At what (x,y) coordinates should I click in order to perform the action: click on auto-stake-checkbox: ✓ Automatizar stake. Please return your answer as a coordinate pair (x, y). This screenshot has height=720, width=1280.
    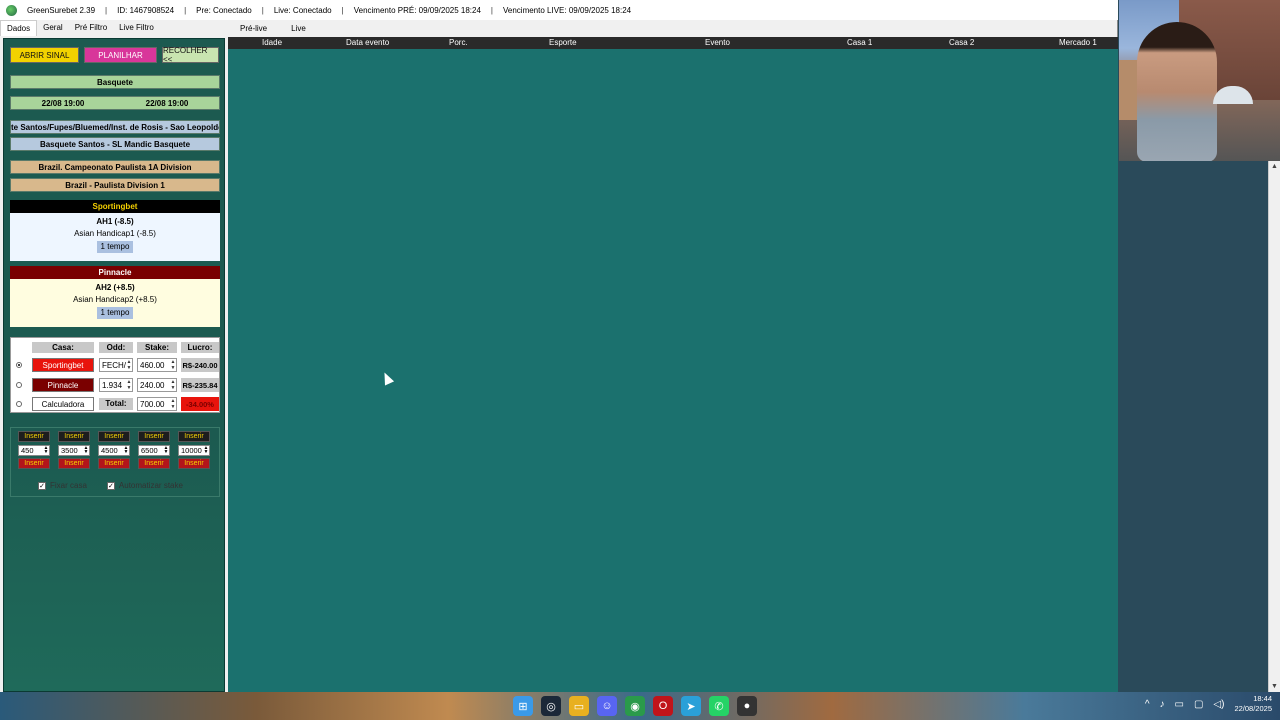
    Looking at the image, I should click on (144, 485).